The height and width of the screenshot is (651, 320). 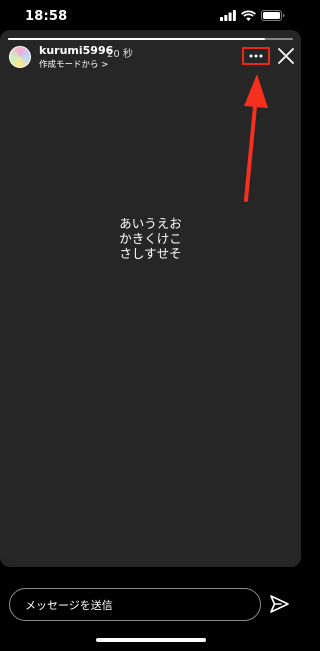 What do you see at coordinates (76, 50) in the screenshot?
I see `story-username: kurumi5996` at bounding box center [76, 50].